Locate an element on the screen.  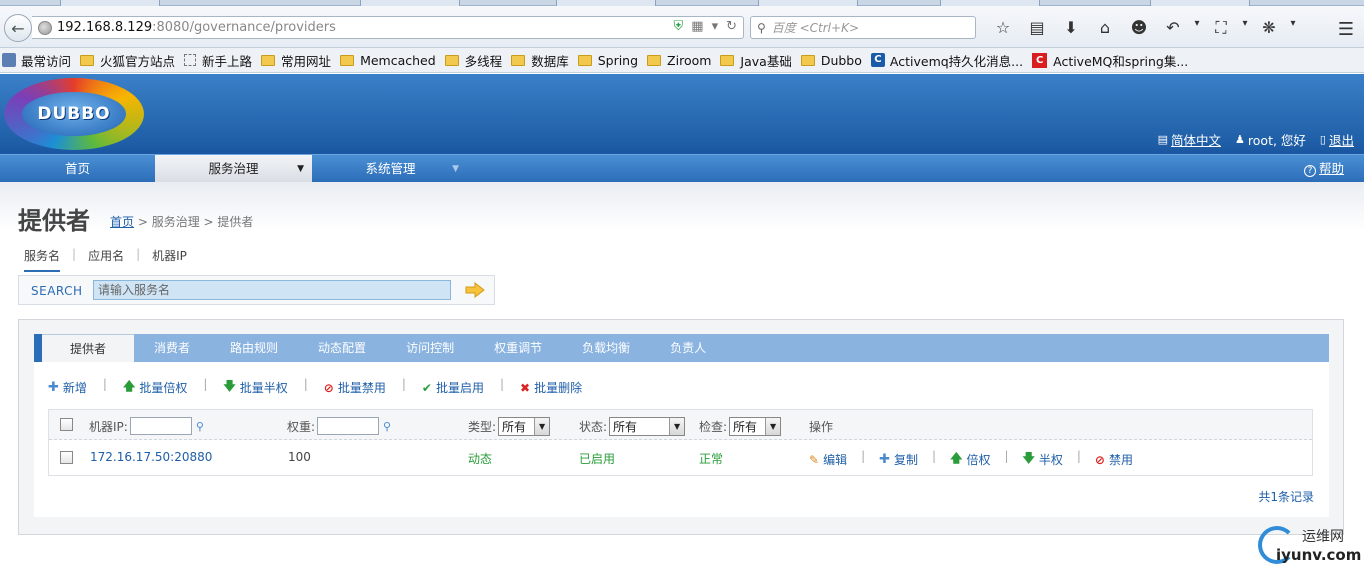
nav-home: 首页 is located at coordinates (77, 169).